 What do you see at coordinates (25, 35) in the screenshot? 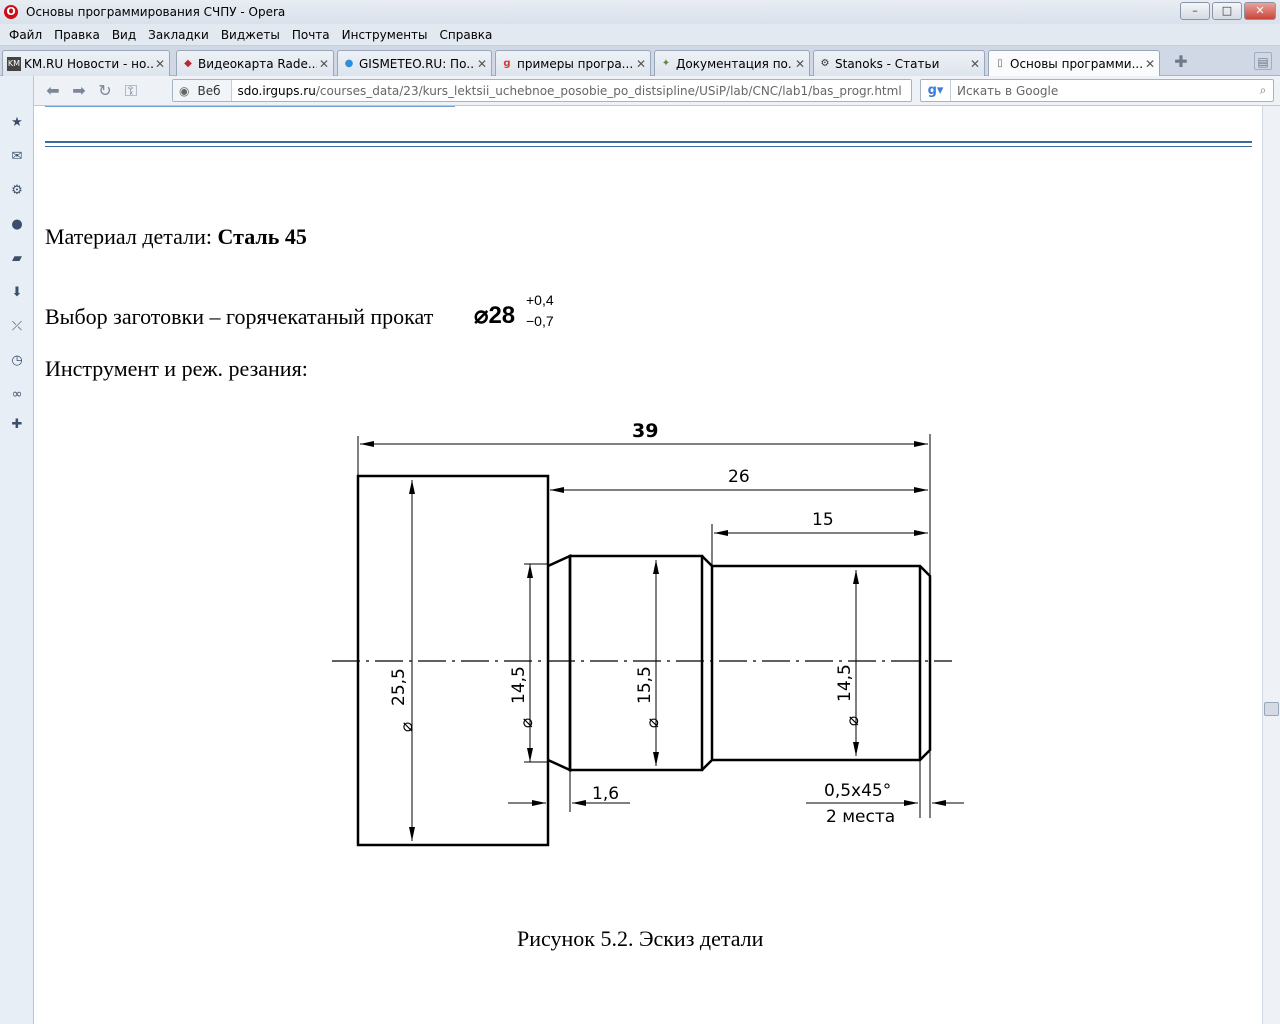
I see `menu-file: Файл` at bounding box center [25, 35].